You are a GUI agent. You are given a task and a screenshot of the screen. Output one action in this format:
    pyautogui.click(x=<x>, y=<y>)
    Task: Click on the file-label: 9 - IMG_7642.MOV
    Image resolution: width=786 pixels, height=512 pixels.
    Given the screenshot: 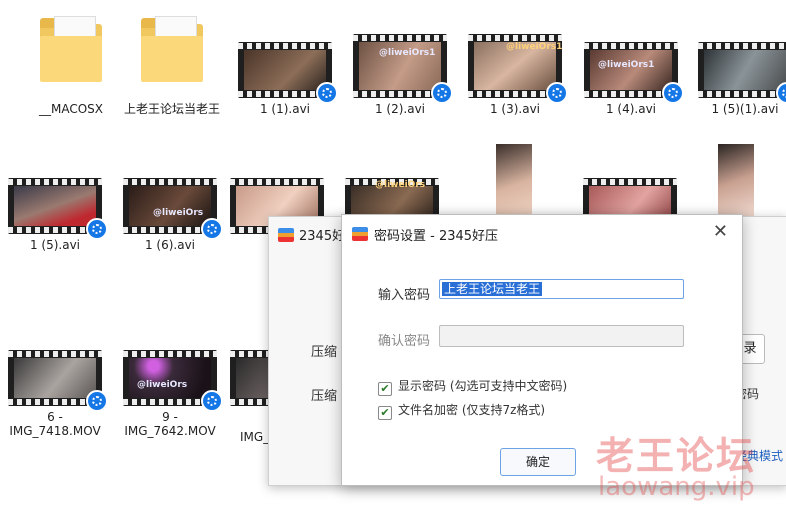 What is the action you would take?
    pyautogui.click(x=170, y=424)
    